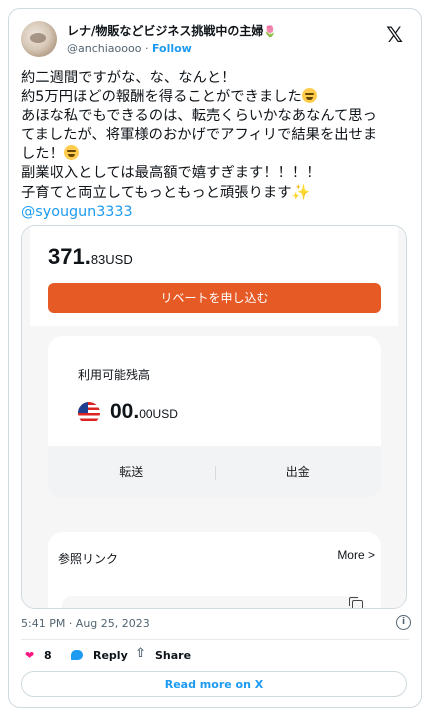  I want to click on handle-line: @anchiaoooo · Follow, so click(129, 48).